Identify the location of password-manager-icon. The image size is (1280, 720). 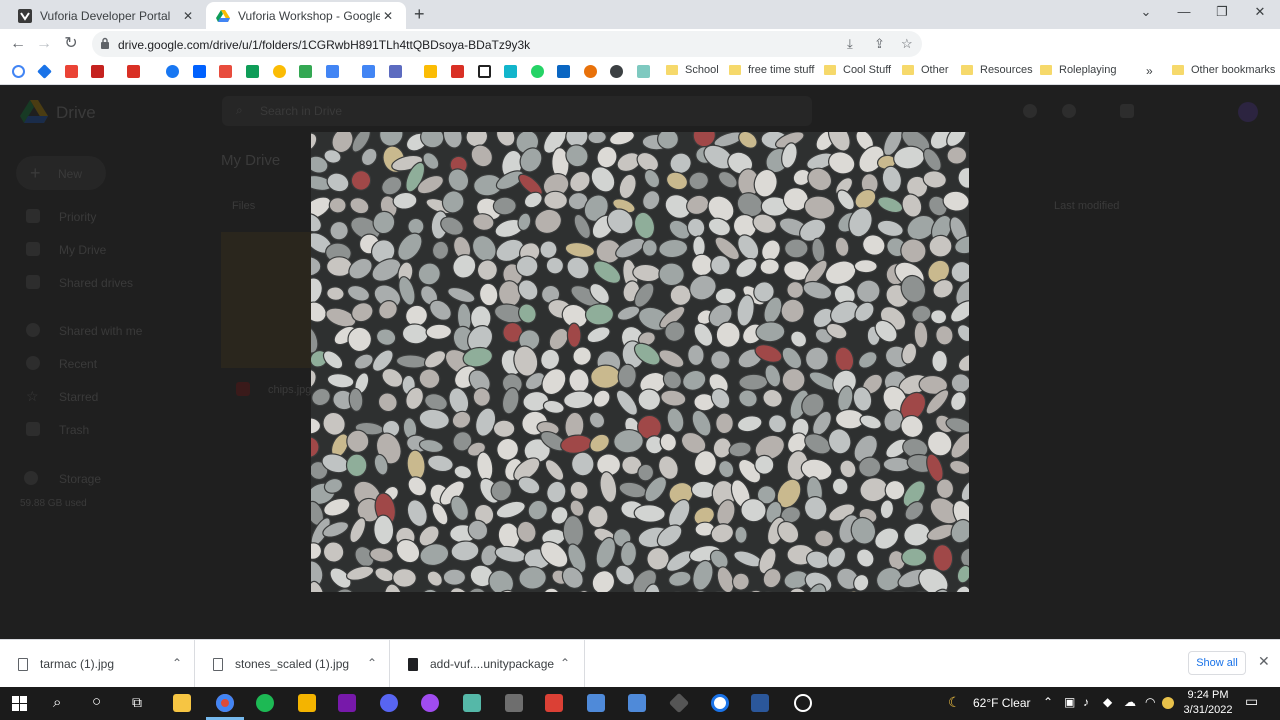
(720, 703).